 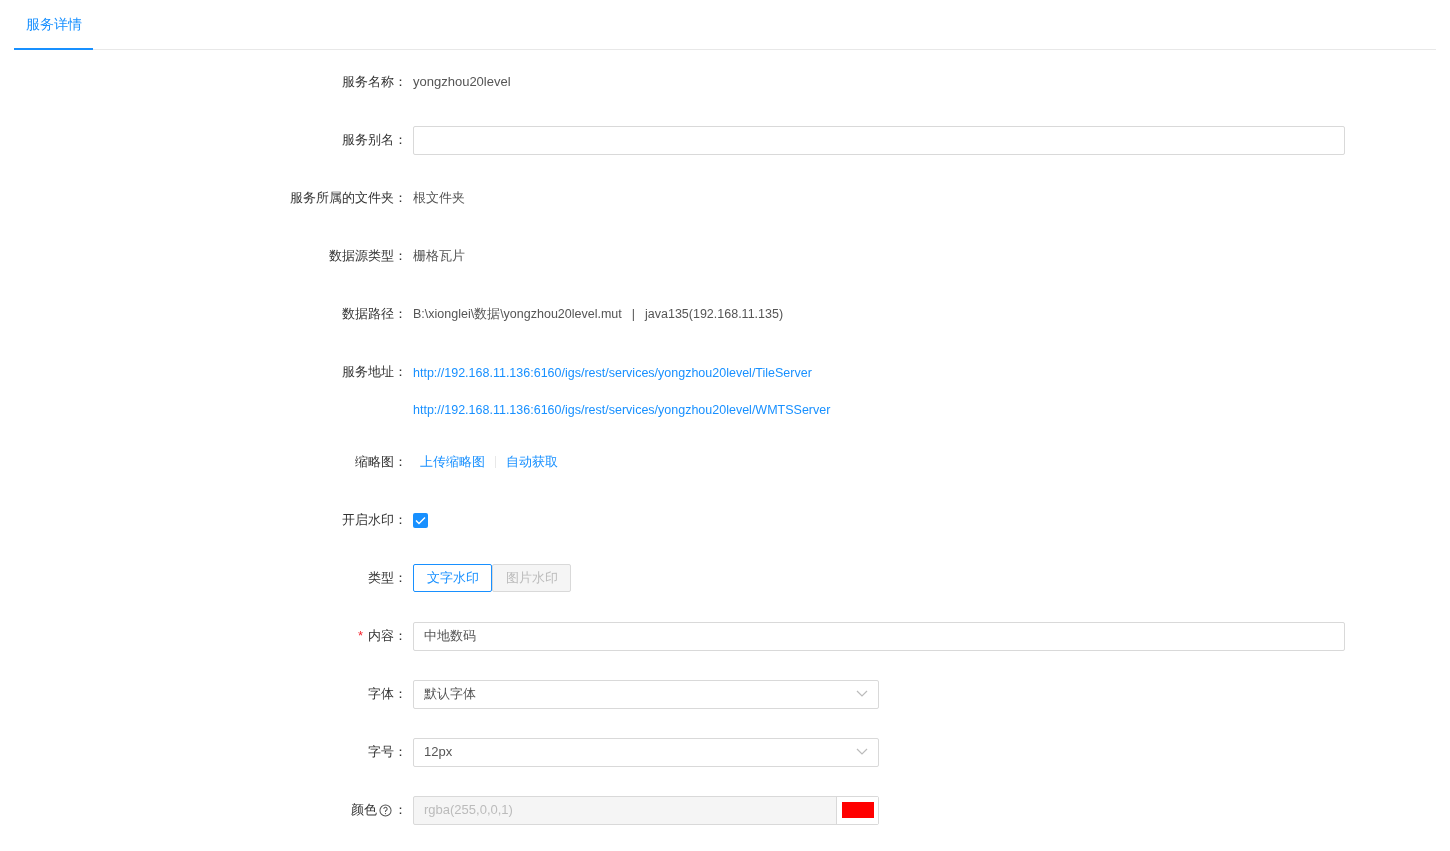 I want to click on field-label: 服务名称：, so click(x=374, y=82).